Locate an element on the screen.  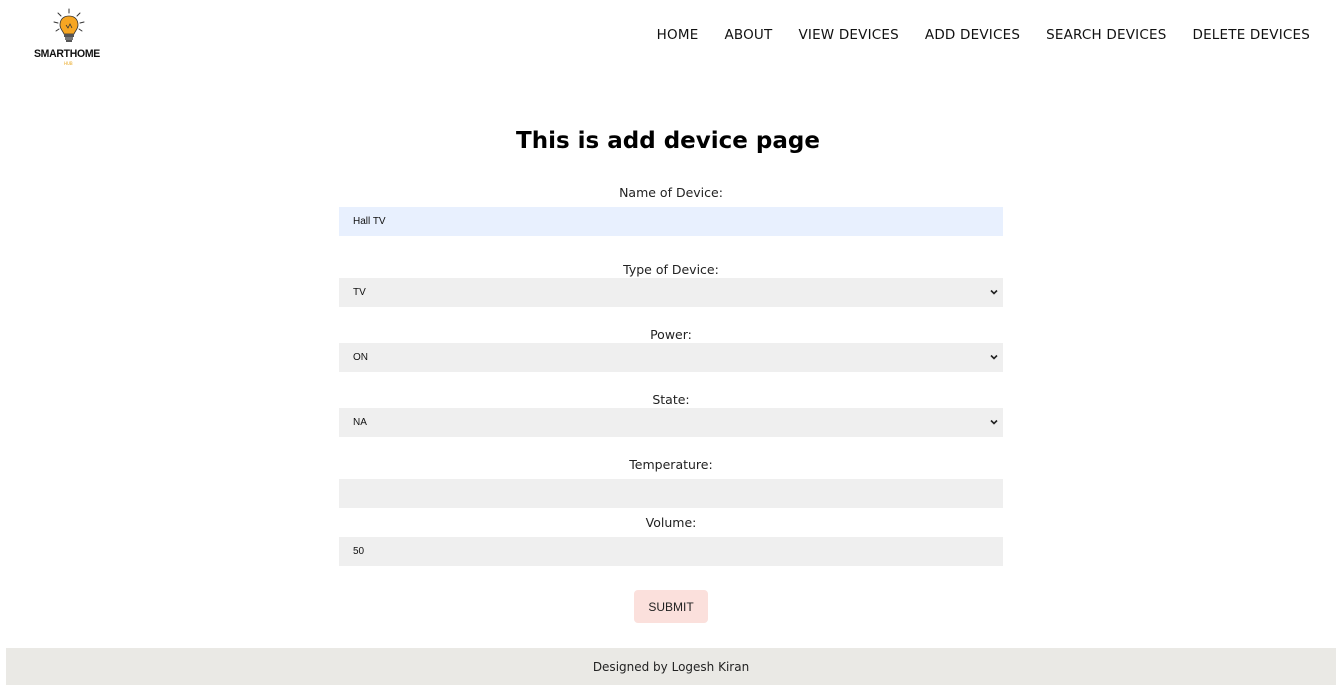
device-name-input: Hall TV is located at coordinates (671, 221).